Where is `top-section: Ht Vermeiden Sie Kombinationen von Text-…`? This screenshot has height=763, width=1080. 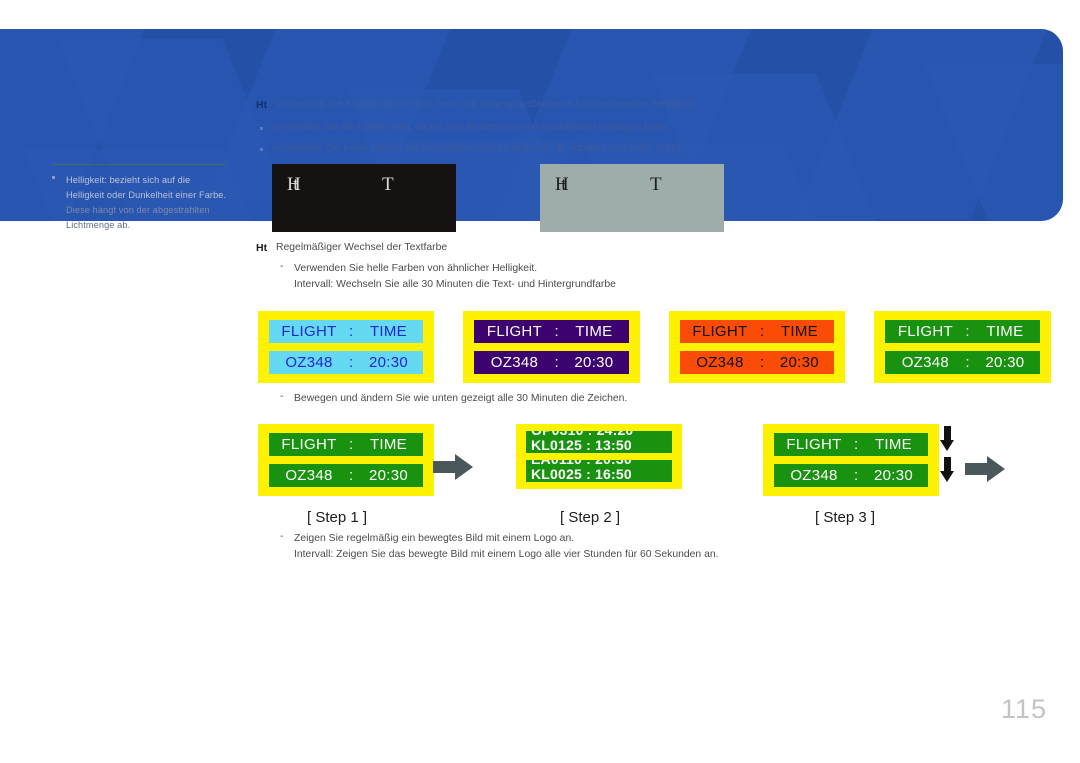
top-section: Ht Vermeiden Sie Kombinationen von Text-… is located at coordinates (606, 131).